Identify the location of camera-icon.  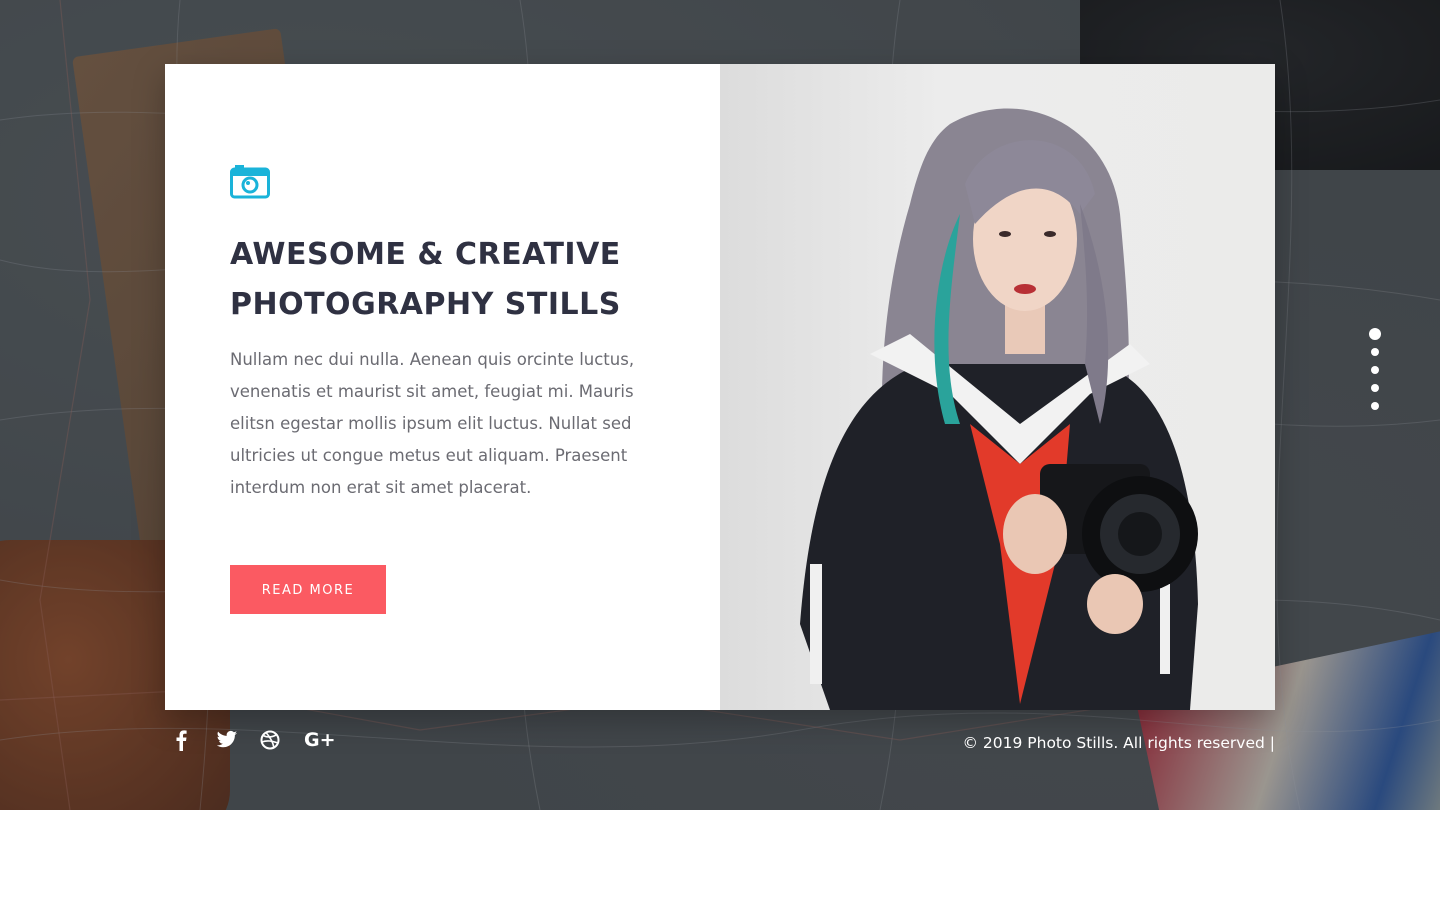
(250, 184).